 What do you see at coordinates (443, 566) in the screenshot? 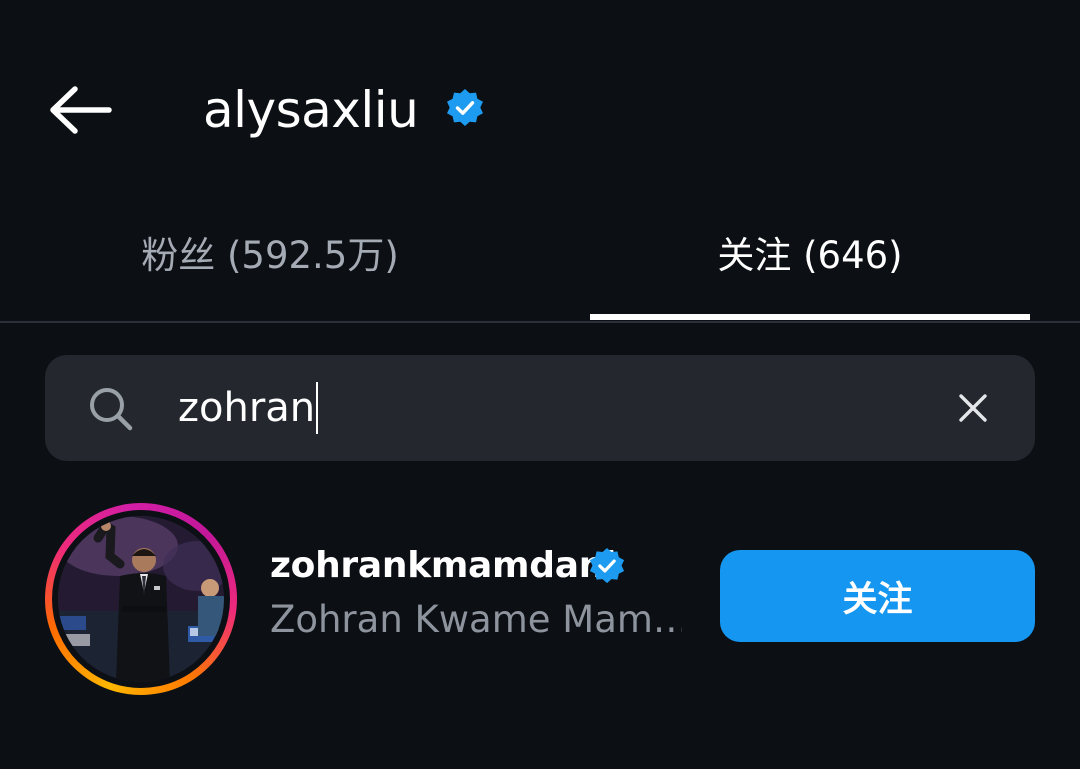
I see `result-username: zohrankmamdani` at bounding box center [443, 566].